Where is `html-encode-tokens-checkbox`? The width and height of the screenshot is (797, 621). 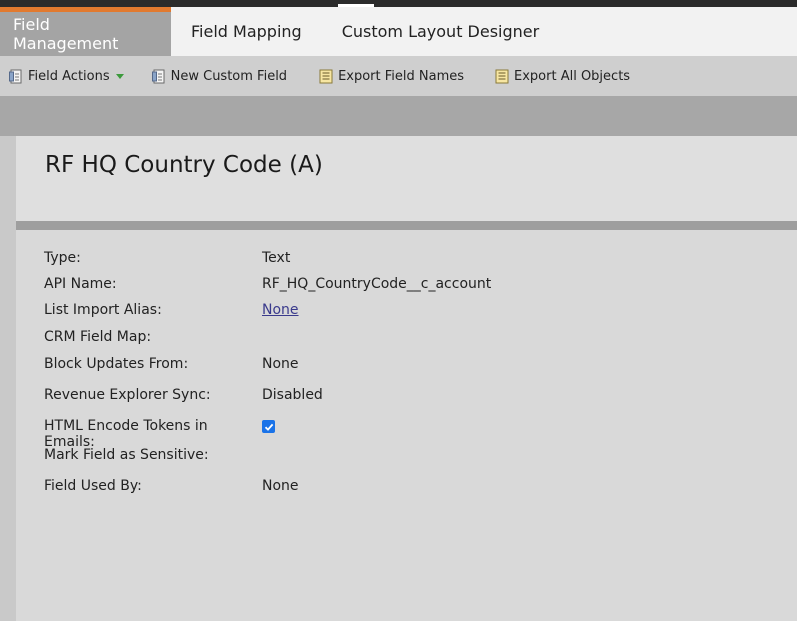 html-encode-tokens-checkbox is located at coordinates (268, 426).